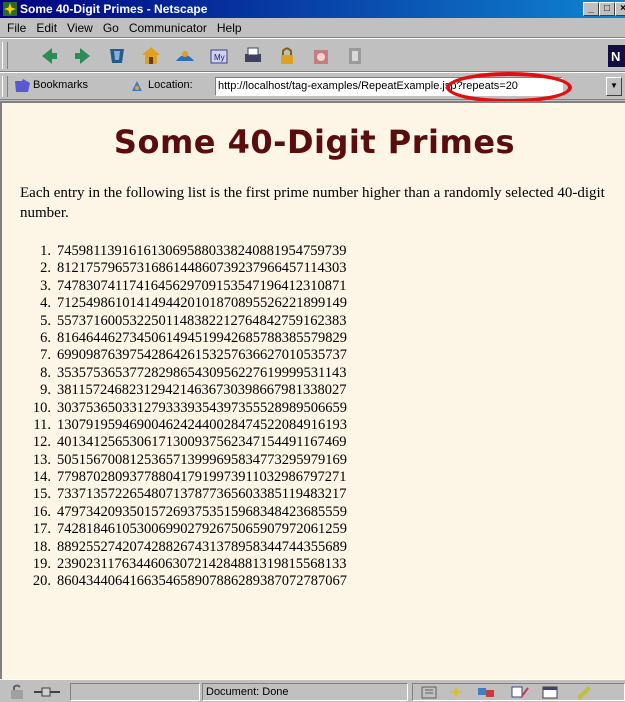  I want to click on prime-value: 7125498610141494420101870895526221899149, so click(202, 303).